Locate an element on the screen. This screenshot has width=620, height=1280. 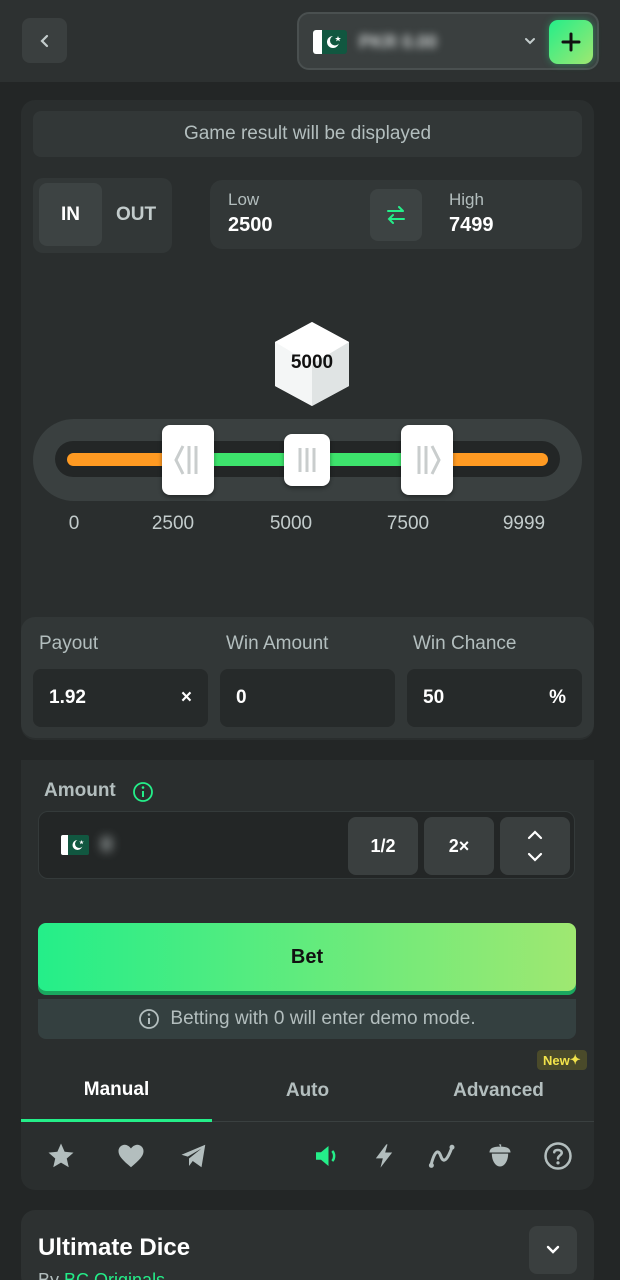
demo-mode-note: Betting with 0 will enter demo mode. is located at coordinates (307, 1019).